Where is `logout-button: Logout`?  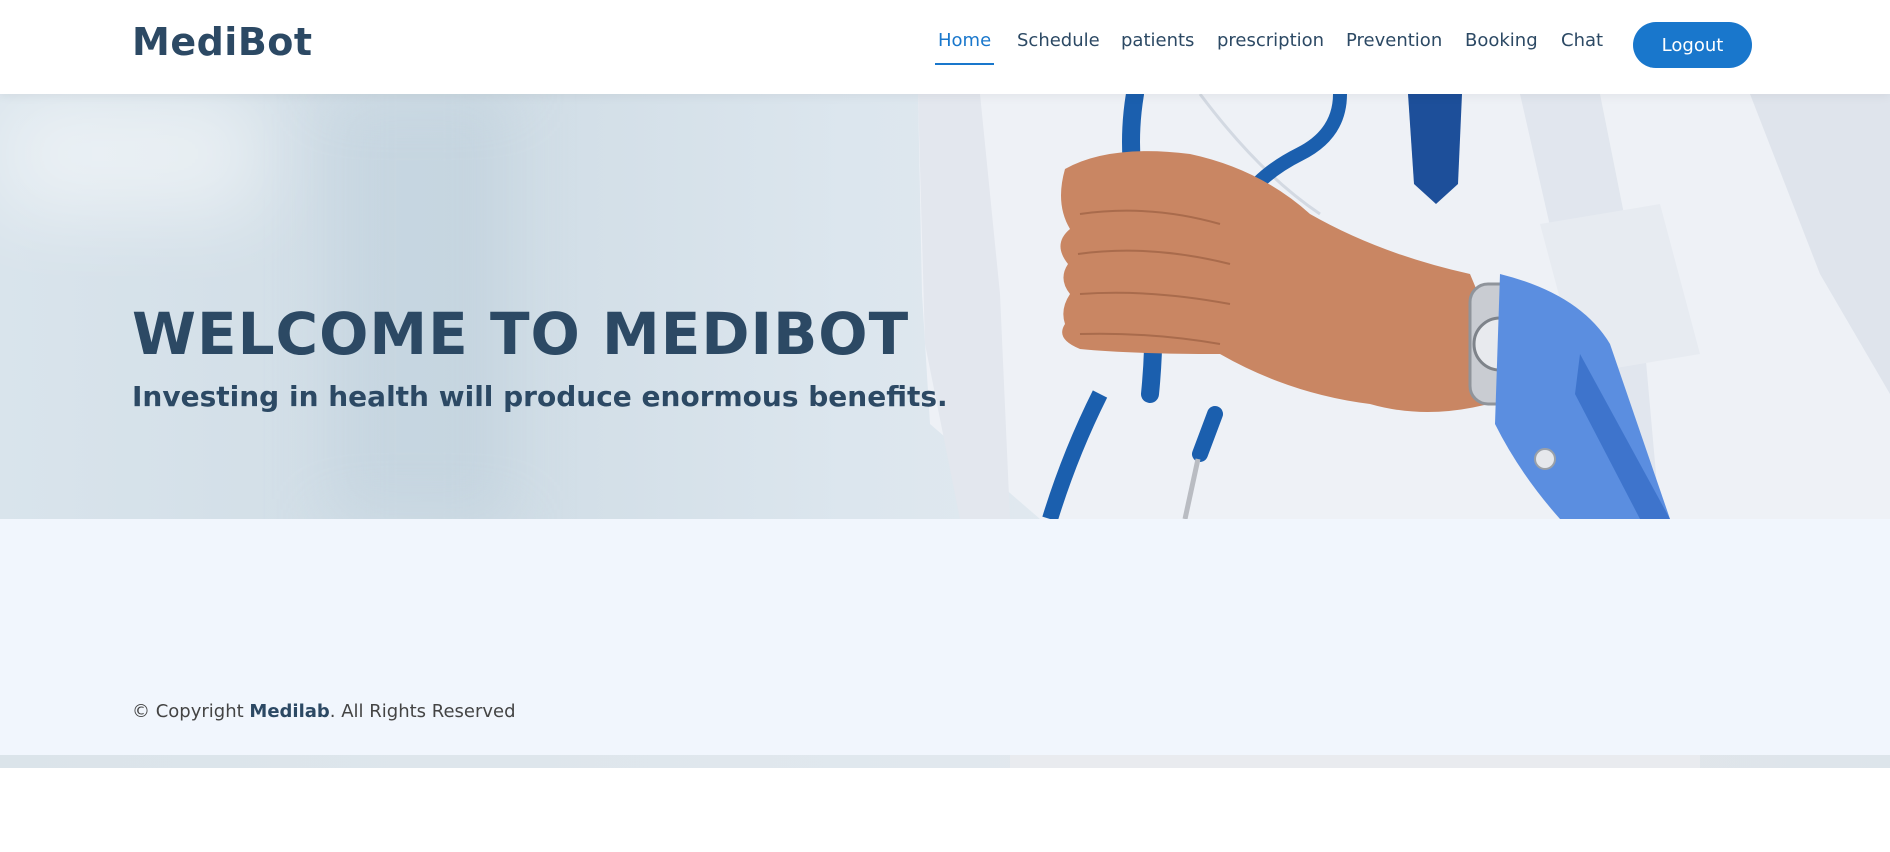
logout-button: Logout is located at coordinates (1692, 45).